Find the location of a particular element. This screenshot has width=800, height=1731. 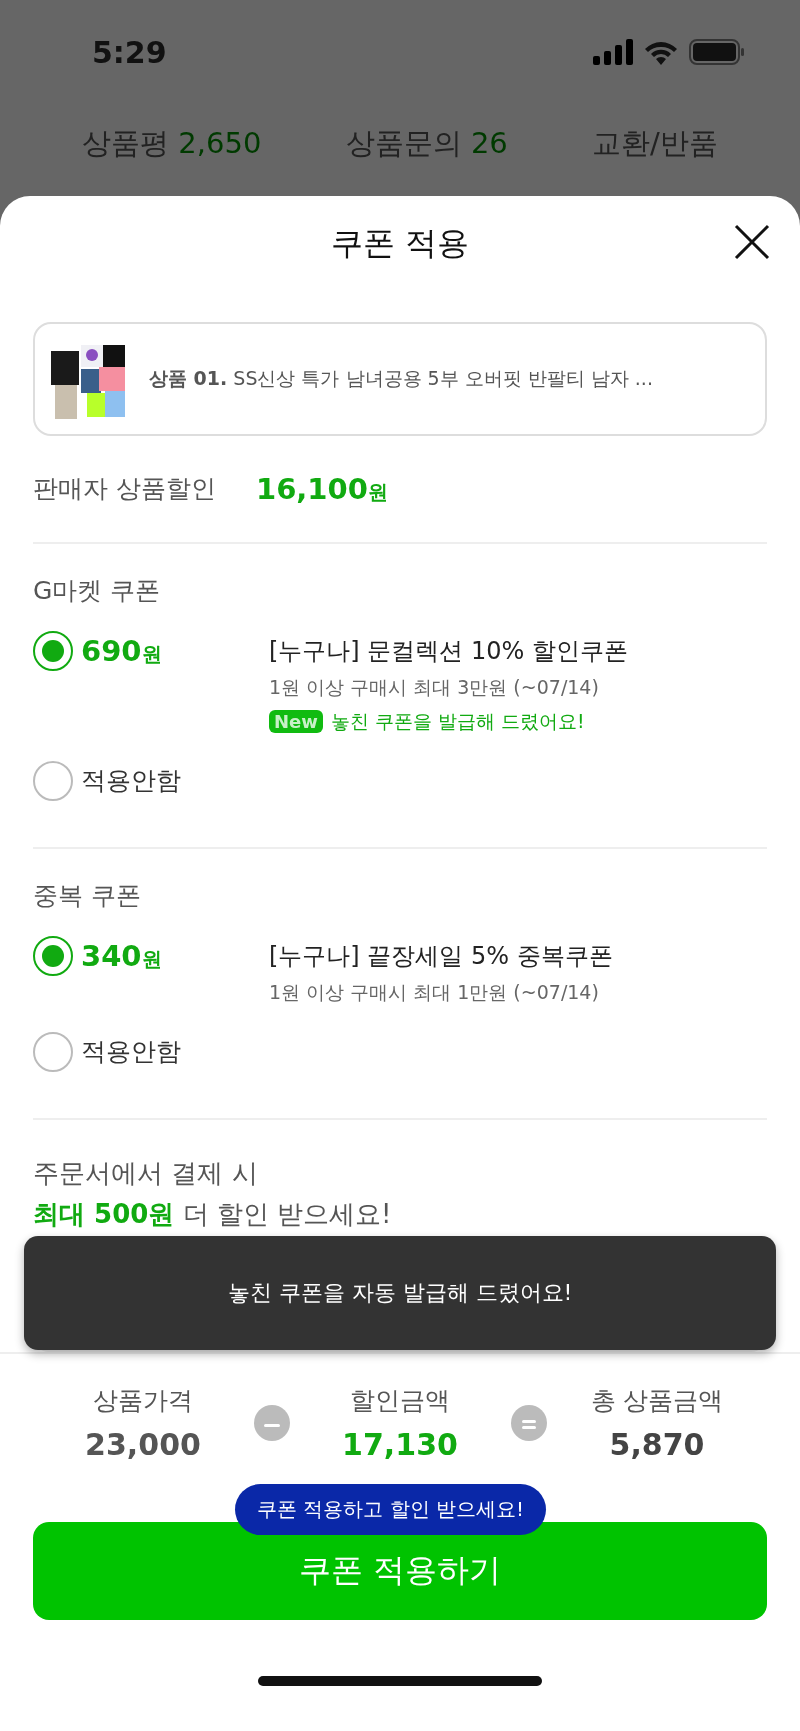

coupon-name: [누구나] 끝장세일 5% 중복쿠폰 is located at coordinates (441, 956).